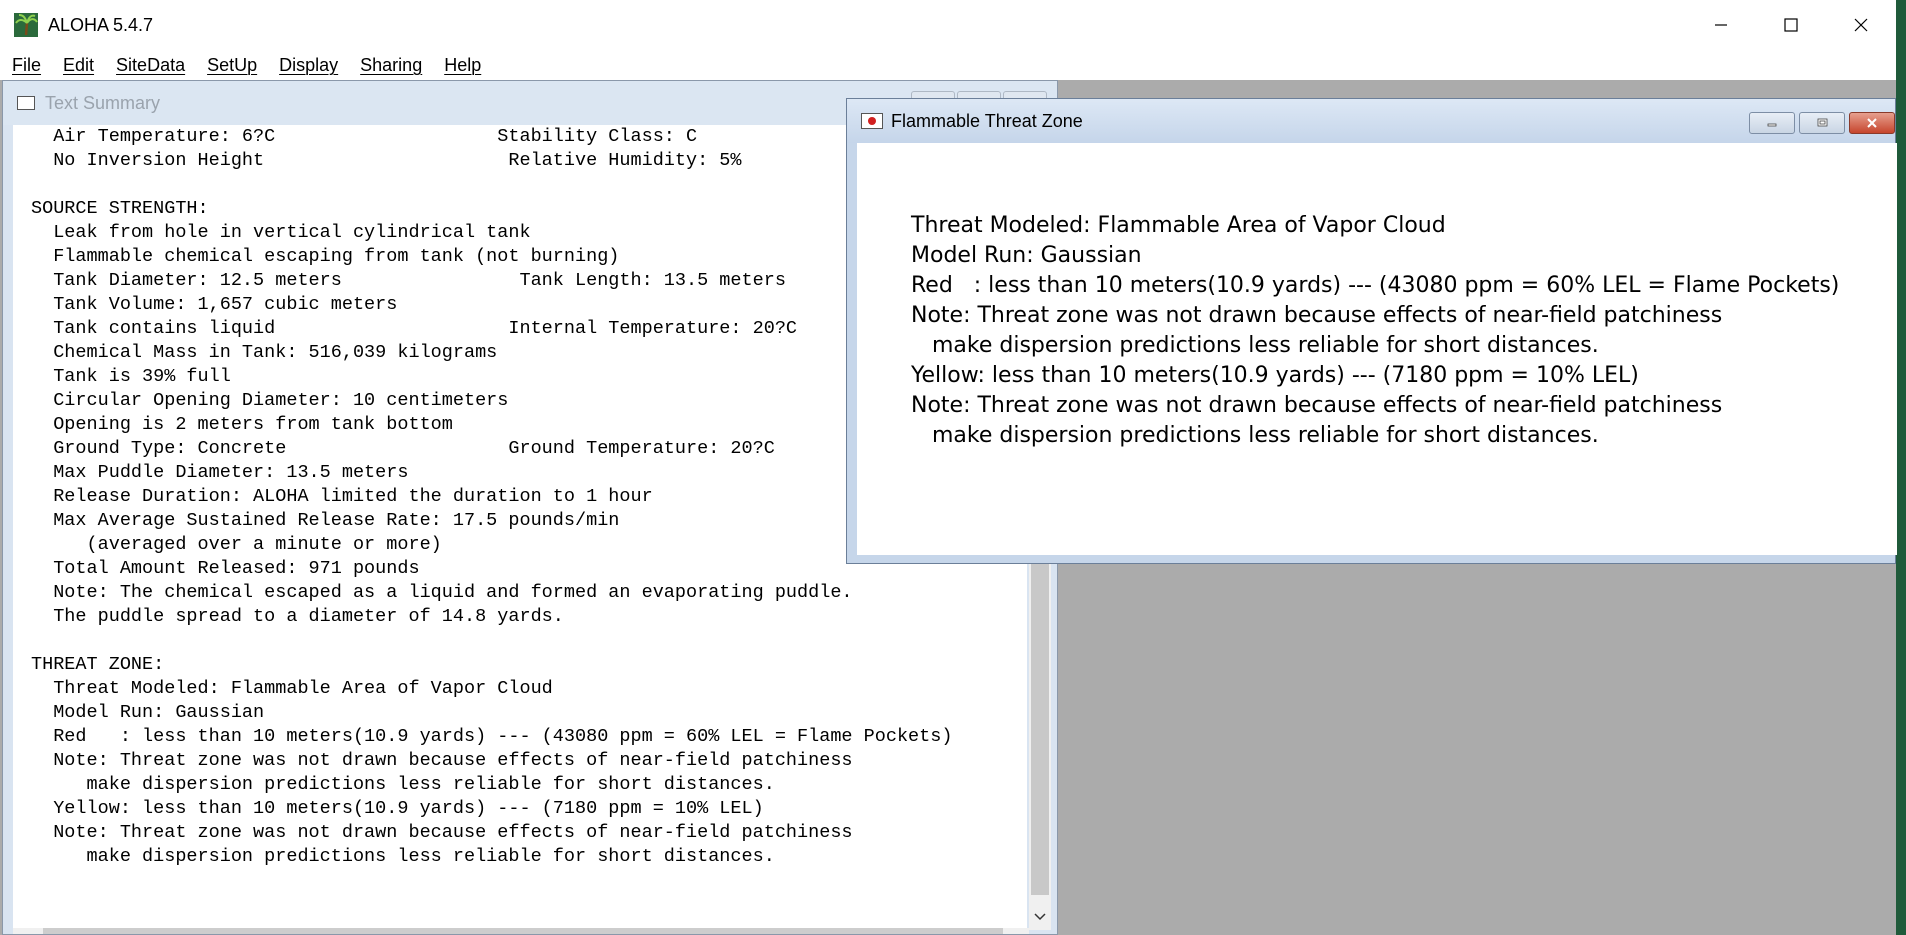 This screenshot has width=1906, height=935. I want to click on summary-text-line: Tank Volume: 1,657 cubic meters, so click(214, 304).